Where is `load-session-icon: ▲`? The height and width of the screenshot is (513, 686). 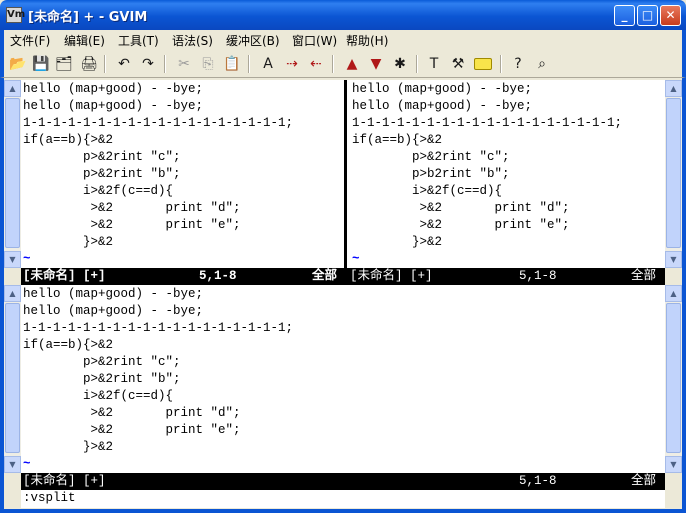
load-session-icon: ▲ is located at coordinates (352, 64).